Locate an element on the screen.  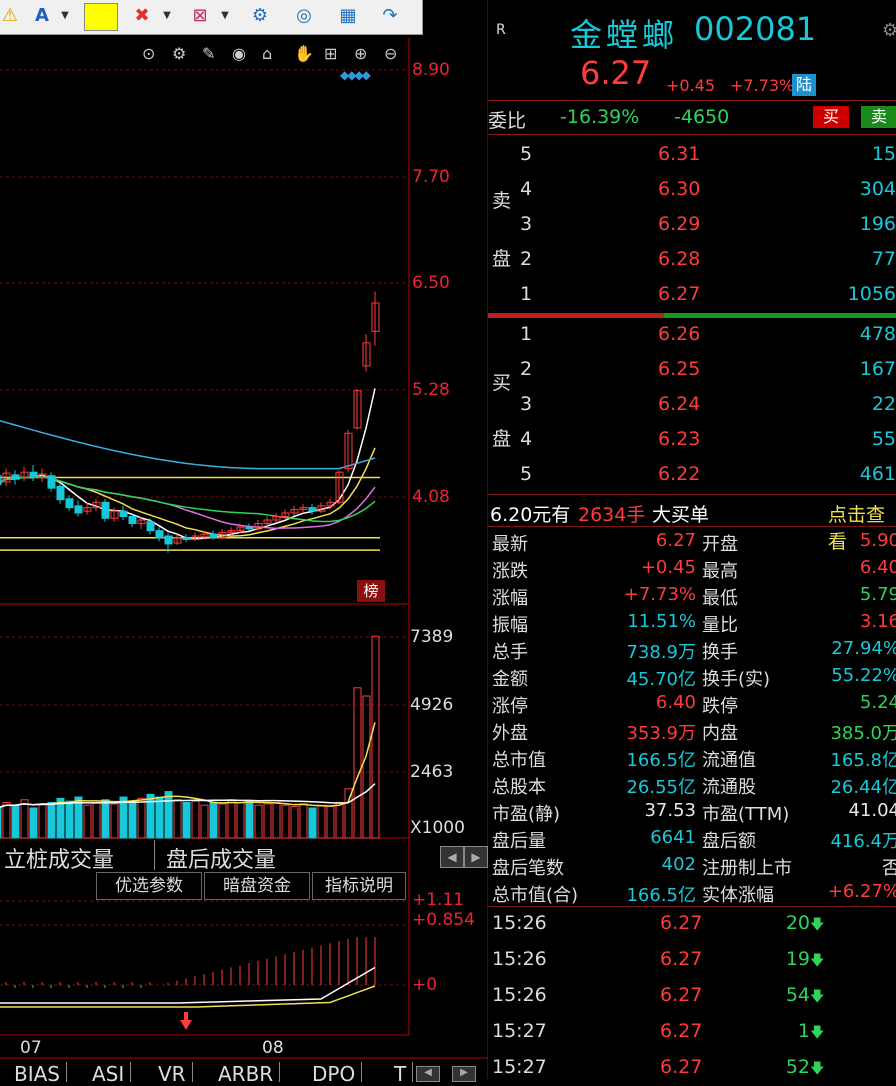
color-swatch-button is located at coordinates (101, 17).